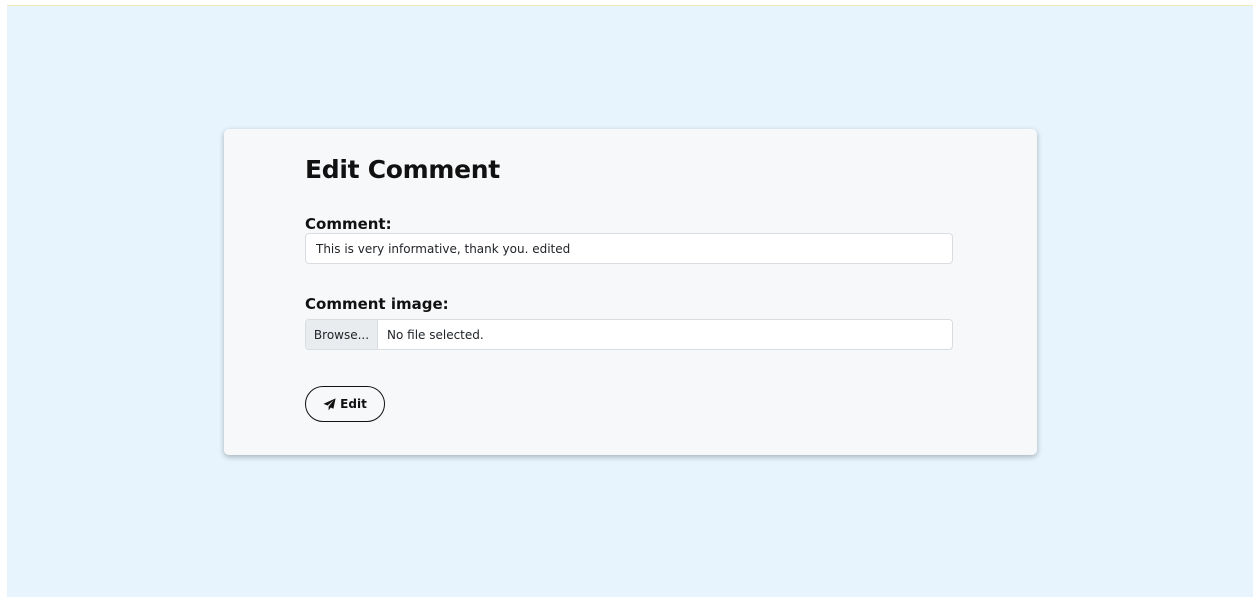 The image size is (1253, 597). I want to click on comment-label: Comment:, so click(348, 224).